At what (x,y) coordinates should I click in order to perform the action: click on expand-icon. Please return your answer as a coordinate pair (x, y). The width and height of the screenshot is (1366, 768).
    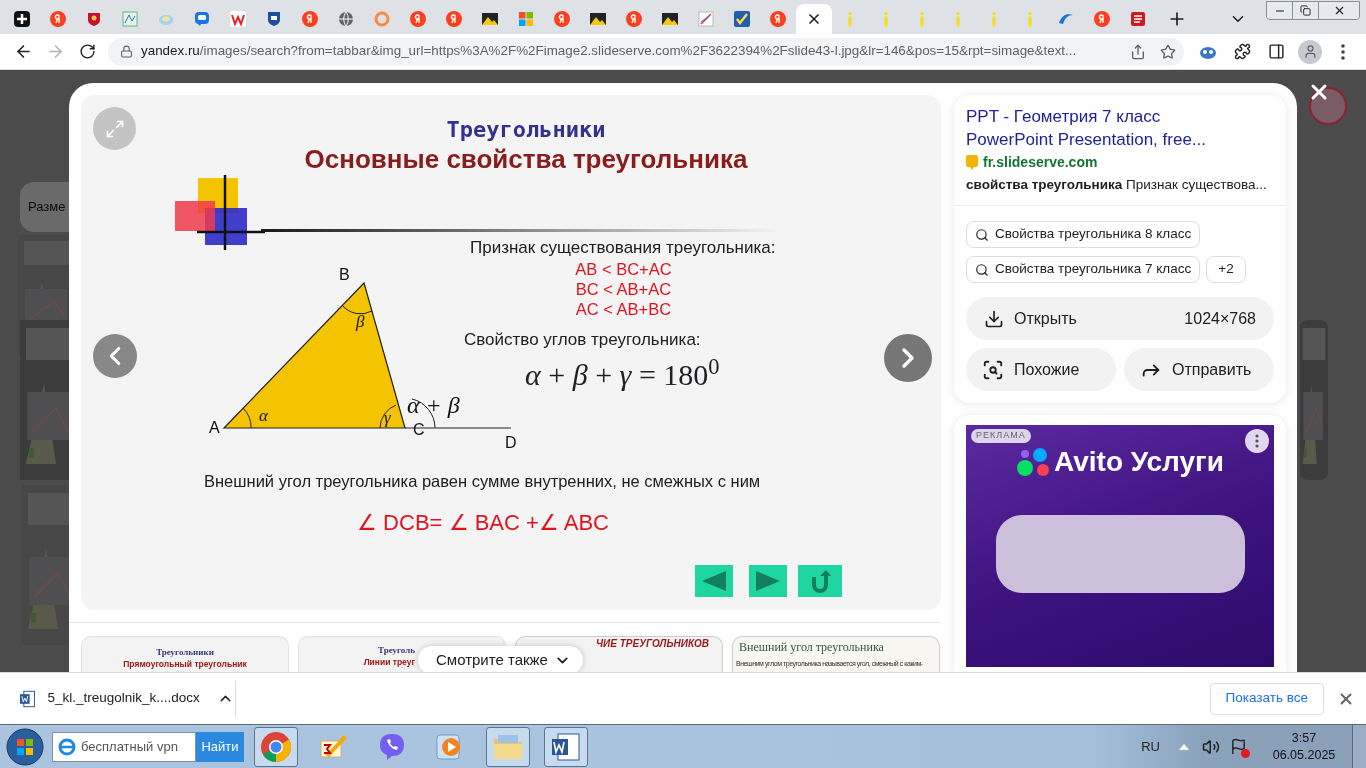
    Looking at the image, I should click on (114, 128).